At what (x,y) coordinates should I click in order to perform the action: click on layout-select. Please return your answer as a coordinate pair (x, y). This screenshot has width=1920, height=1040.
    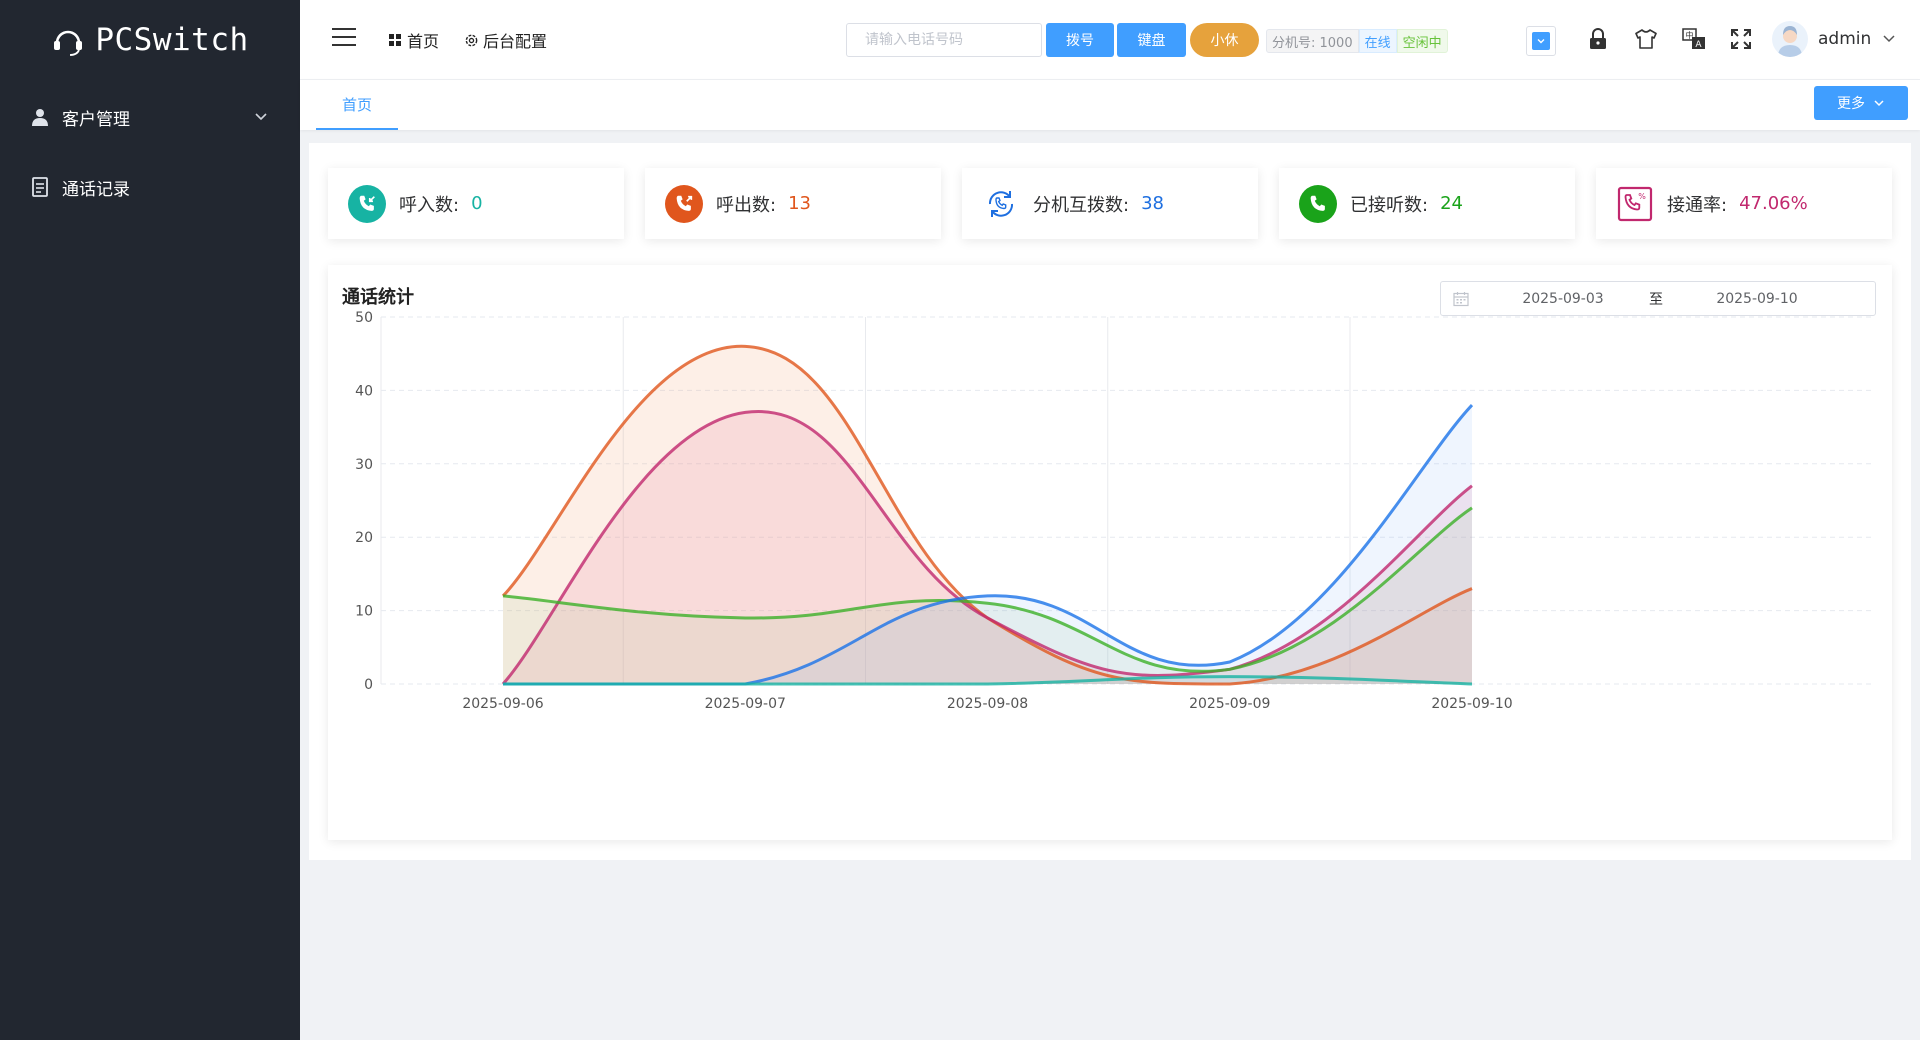
    Looking at the image, I should click on (1541, 41).